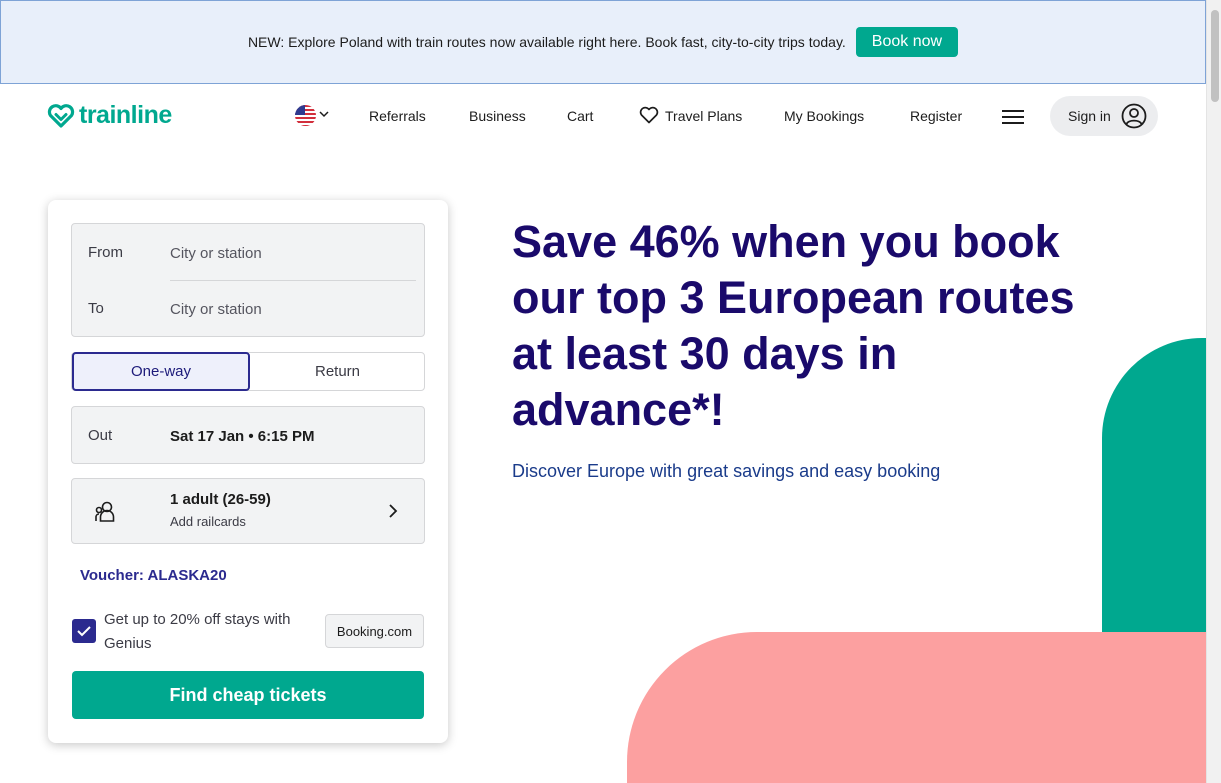 Image resolution: width=1221 pixels, height=783 pixels. What do you see at coordinates (397, 116) in the screenshot?
I see `nav-referrals: Referrals` at bounding box center [397, 116].